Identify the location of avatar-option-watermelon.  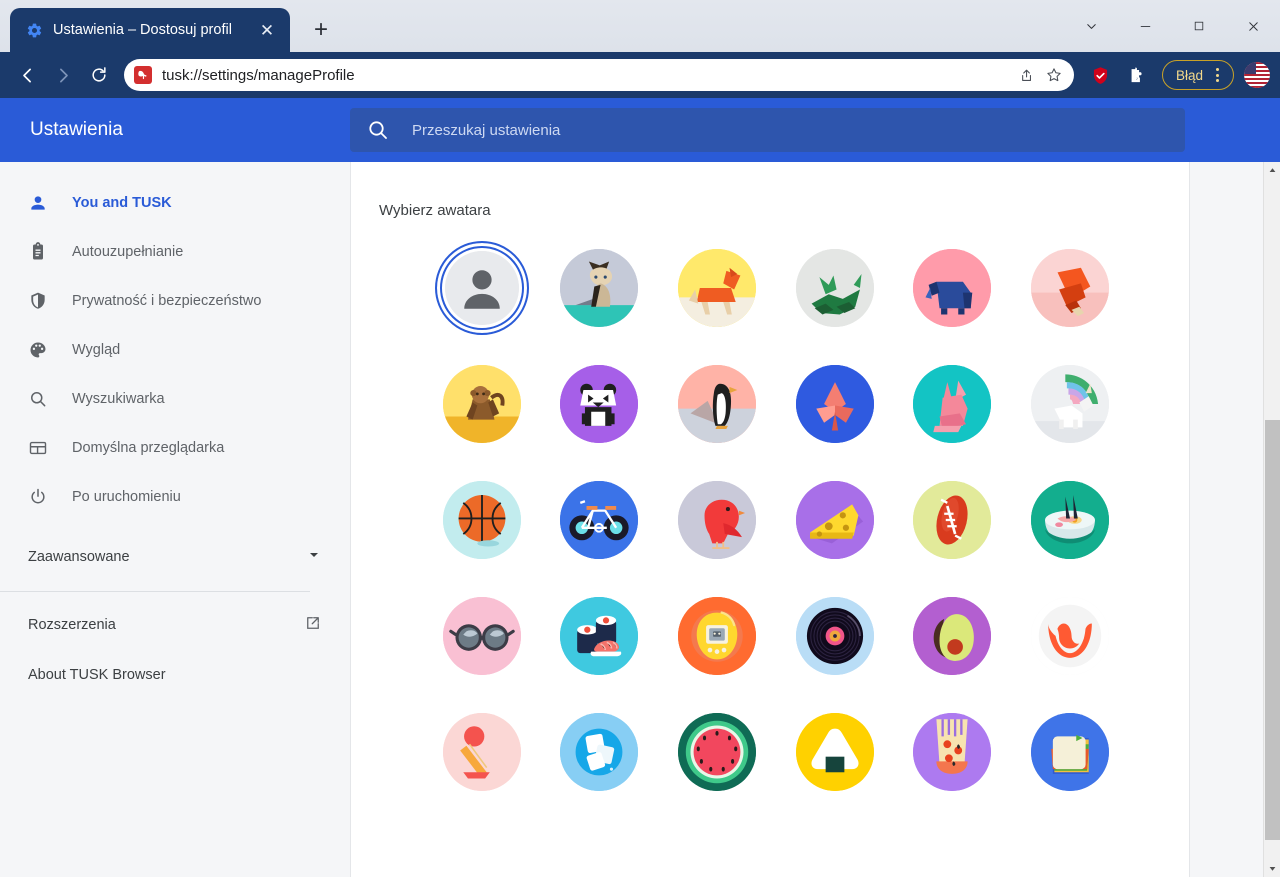
(717, 752).